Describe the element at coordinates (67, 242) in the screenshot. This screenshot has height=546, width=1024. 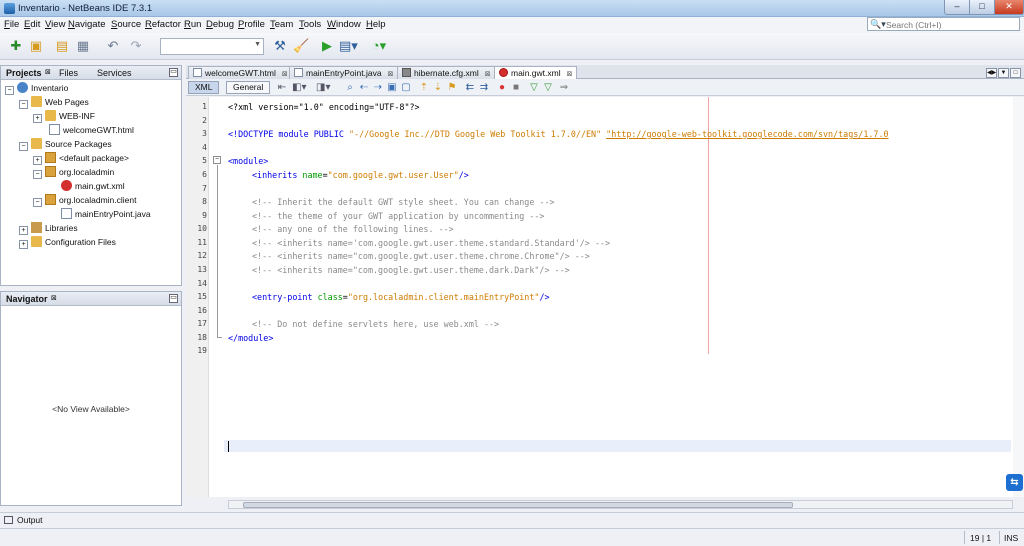
I see `tree-item-configuration-files: + Configuration Files` at that location.